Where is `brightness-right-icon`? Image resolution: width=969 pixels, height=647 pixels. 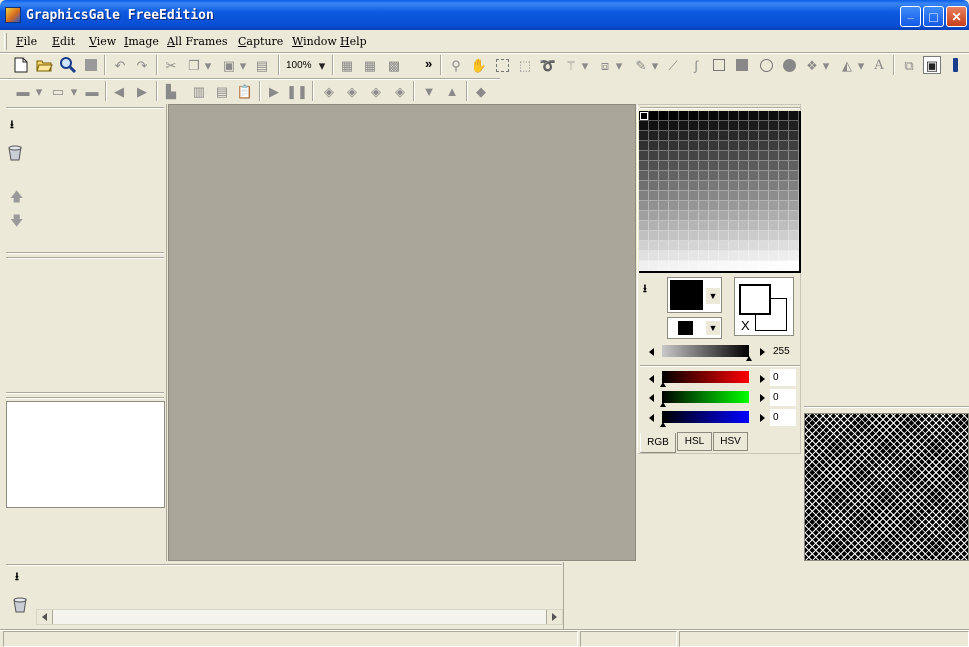 brightness-right-icon is located at coordinates (762, 352).